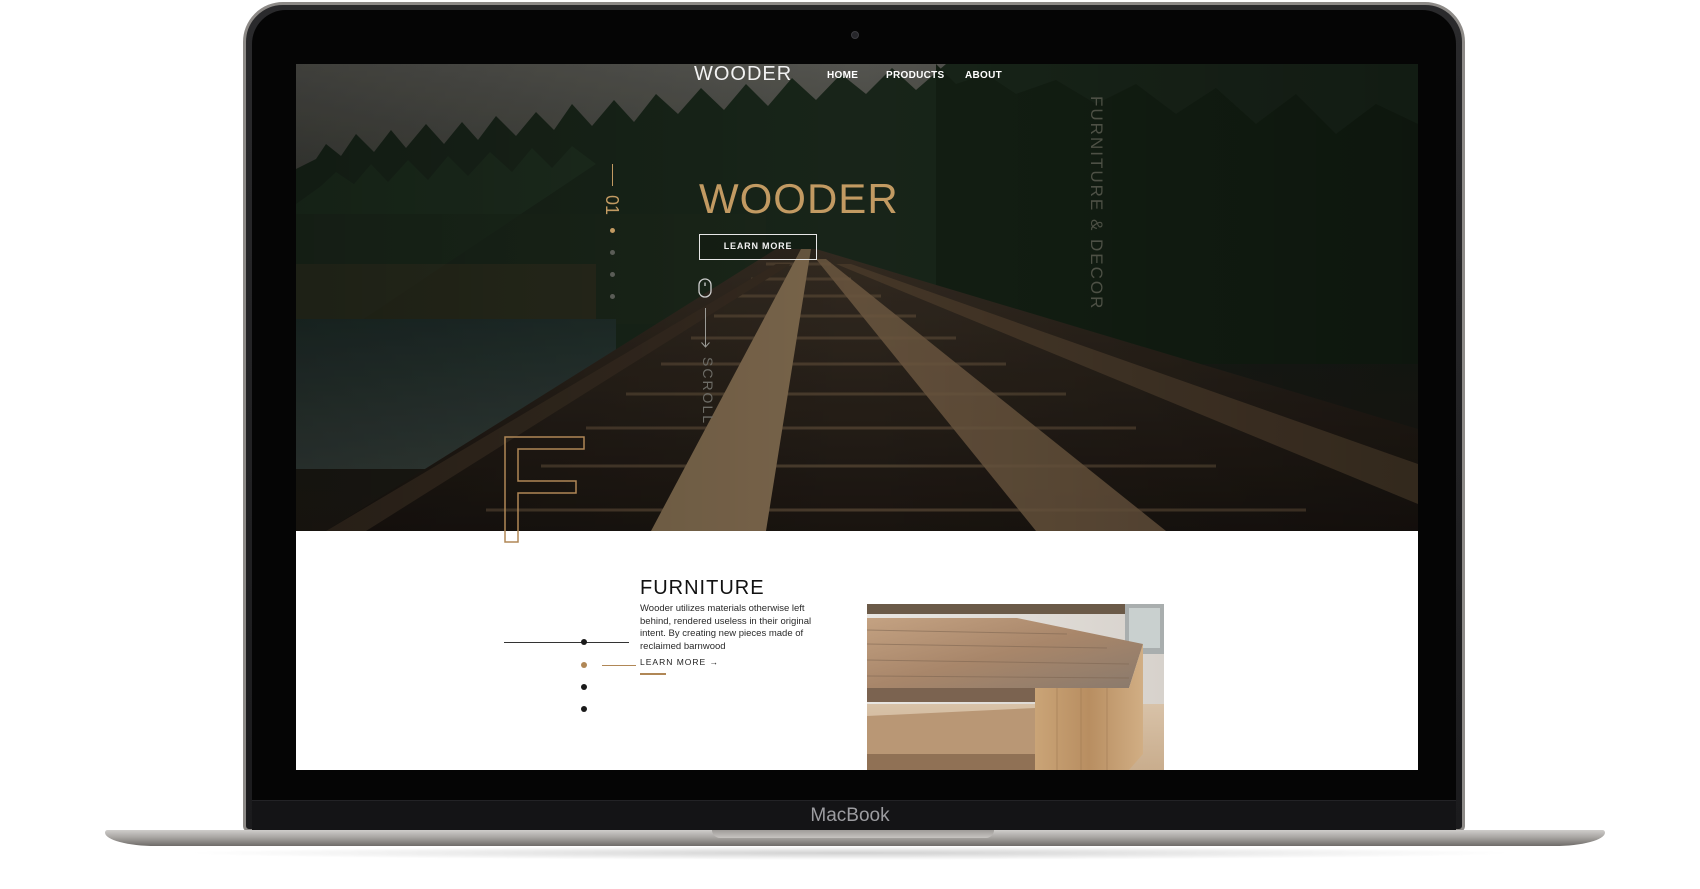 The height and width of the screenshot is (889, 1700). What do you see at coordinates (857, 84) in the screenshot?
I see `top-nav: WOODER HOME PRODUCTS ABOUT` at bounding box center [857, 84].